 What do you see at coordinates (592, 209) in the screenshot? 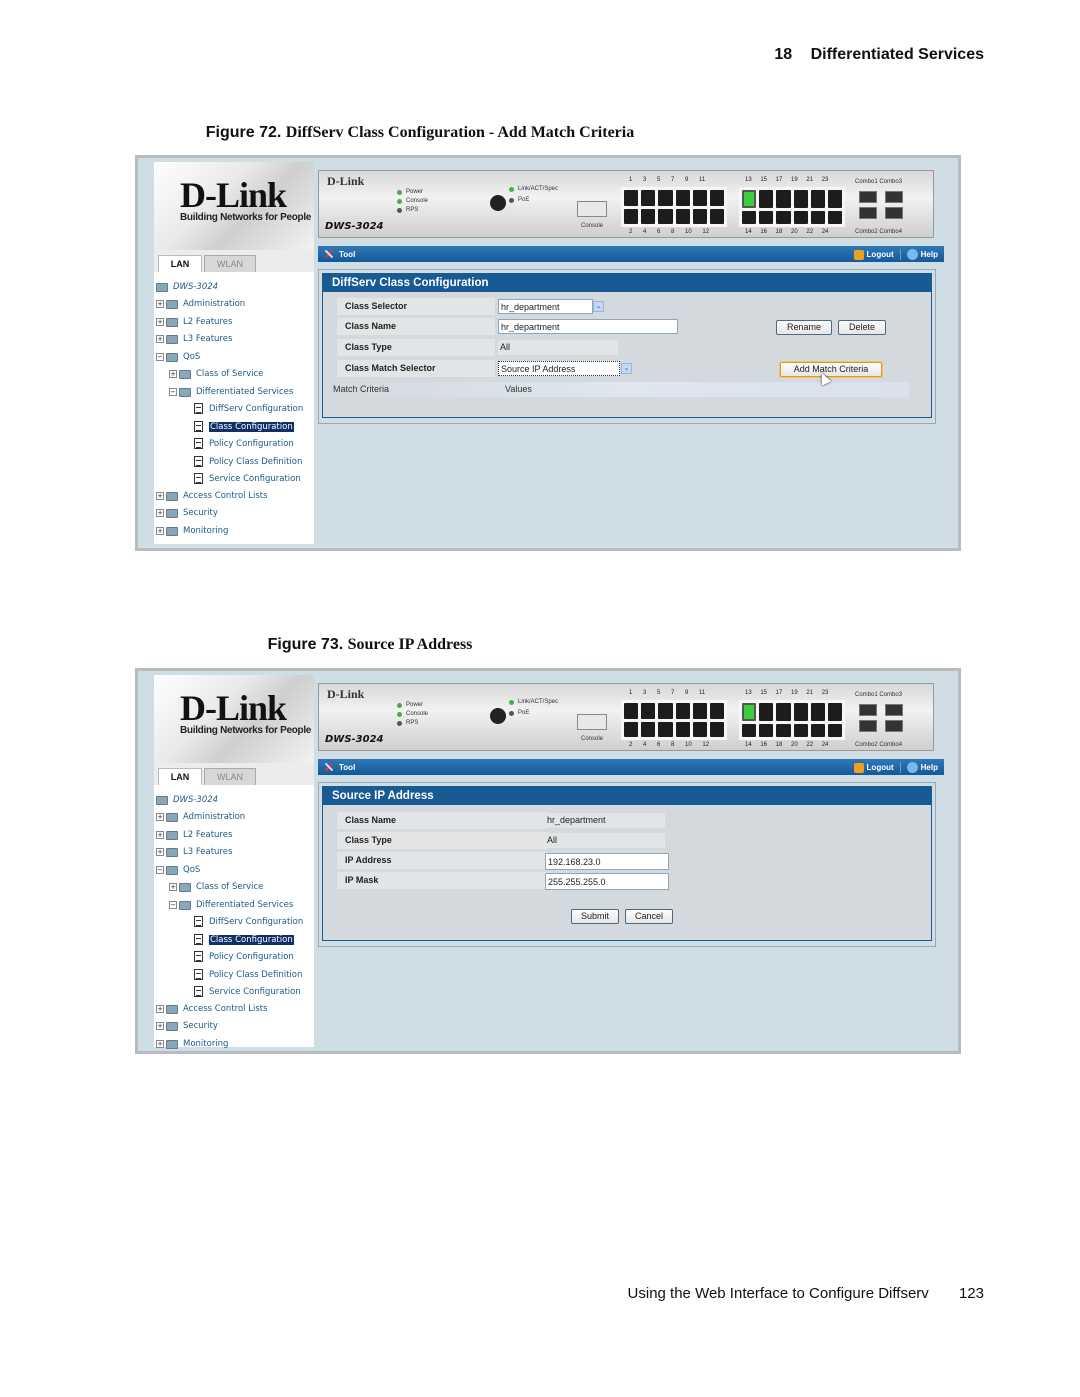
I see `console-port` at bounding box center [592, 209].